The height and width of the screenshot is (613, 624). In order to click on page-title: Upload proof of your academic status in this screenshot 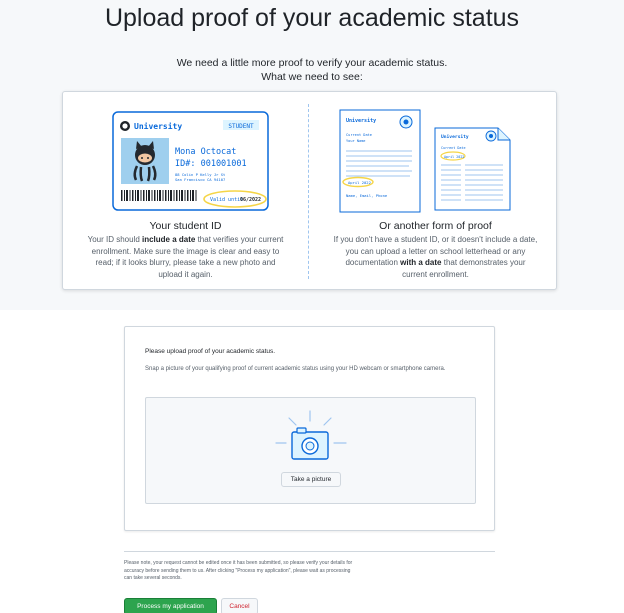, I will do `click(312, 18)`.